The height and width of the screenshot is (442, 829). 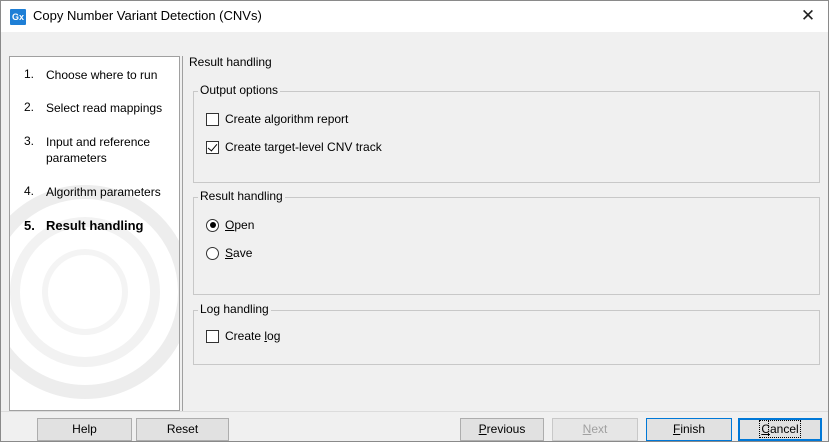 I want to click on step-result-handling: 5. Result handling, so click(x=100, y=226).